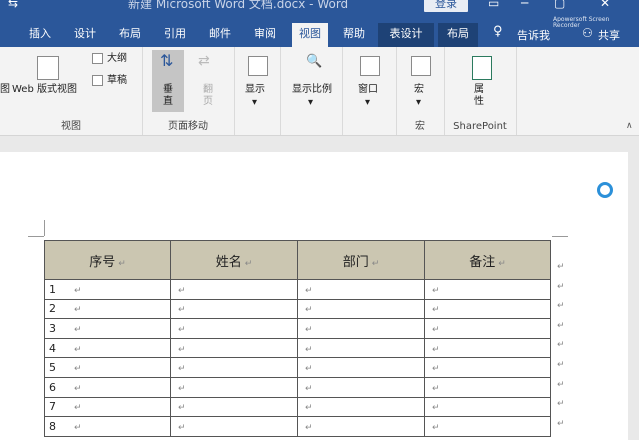  I want to click on table-row: 8 ↵ ↵ ↵ ↵, so click(297, 426).